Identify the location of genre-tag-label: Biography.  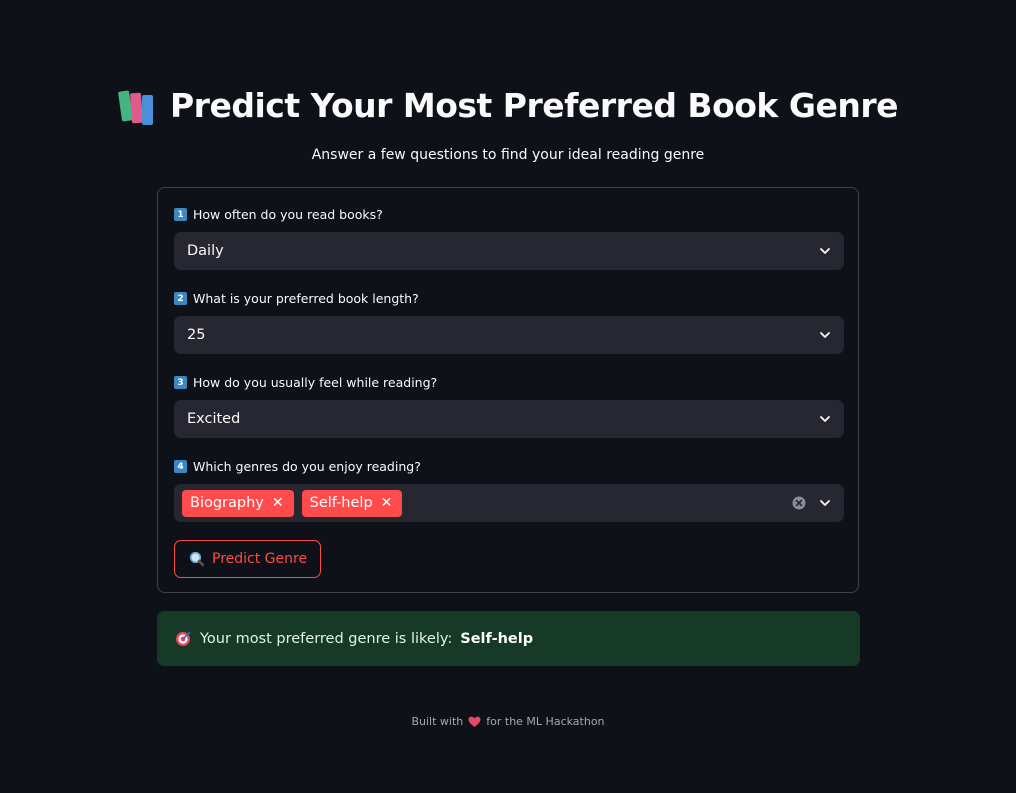
(227, 503).